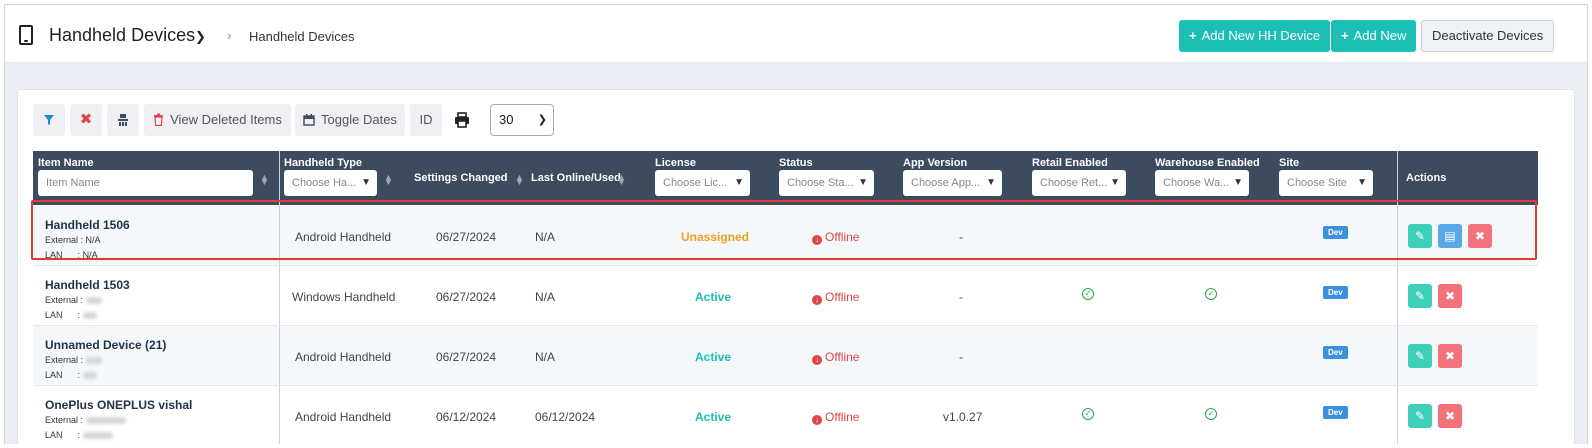  I want to click on last-online: 06/12/2024, so click(565, 417).